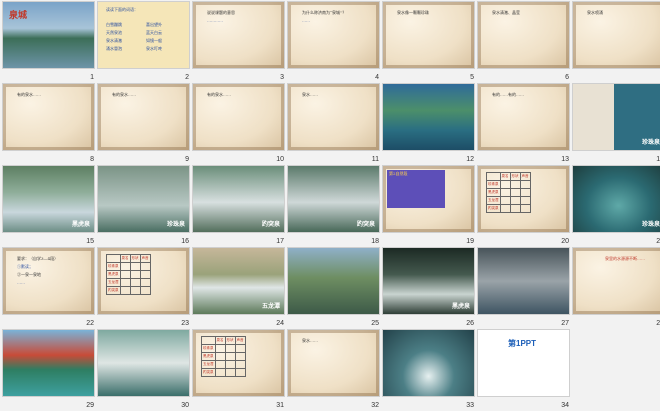 Image resolution: width=660 pixels, height=411 pixels. Describe the element at coordinates (238, 281) in the screenshot. I see `slide-preview: 五龙潭` at that location.